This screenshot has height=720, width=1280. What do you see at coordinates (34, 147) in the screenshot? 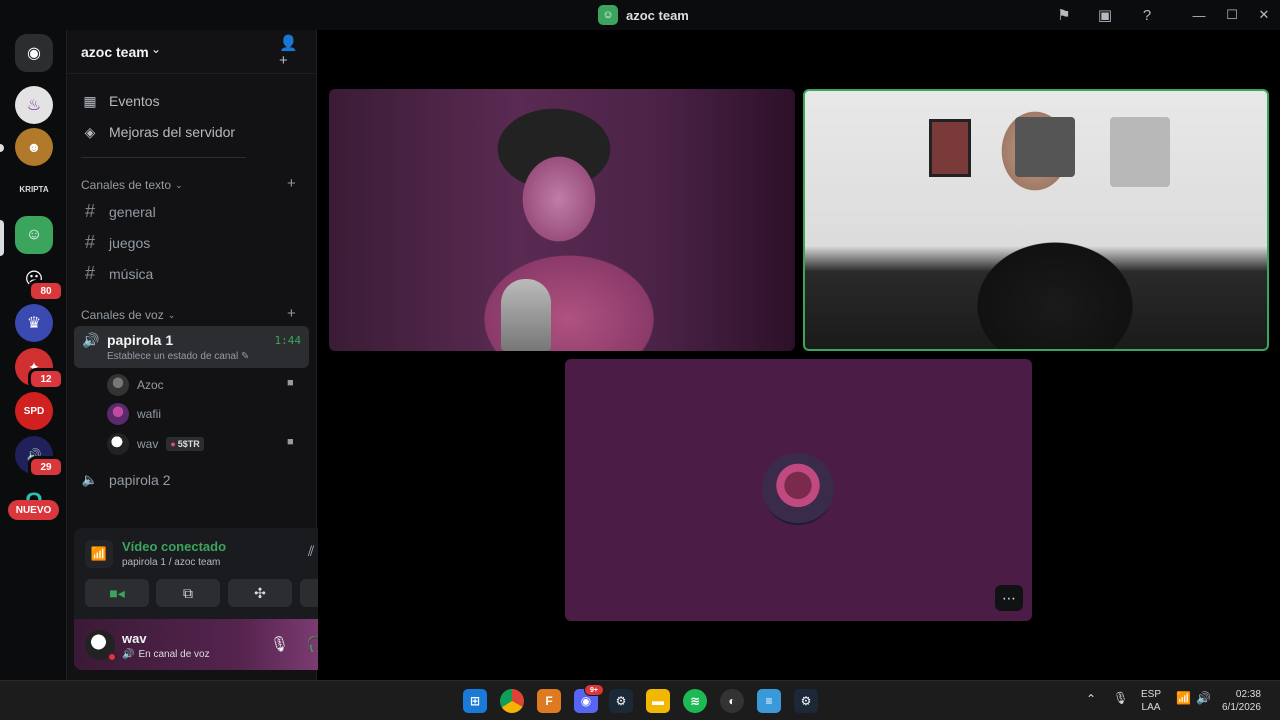
I see `server-icon-character: ☻` at bounding box center [34, 147].